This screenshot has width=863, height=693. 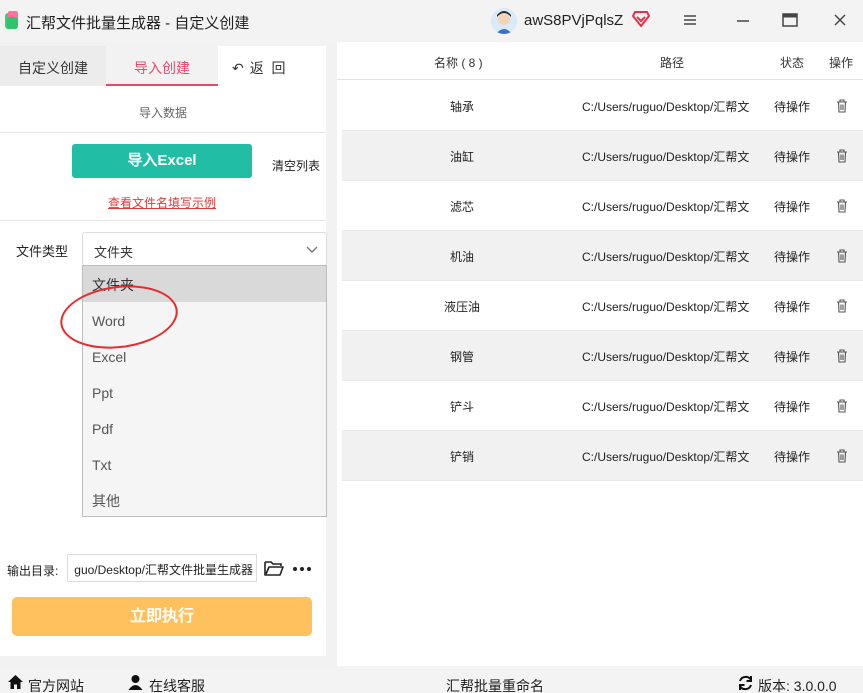 I want to click on avatar, so click(x=504, y=21).